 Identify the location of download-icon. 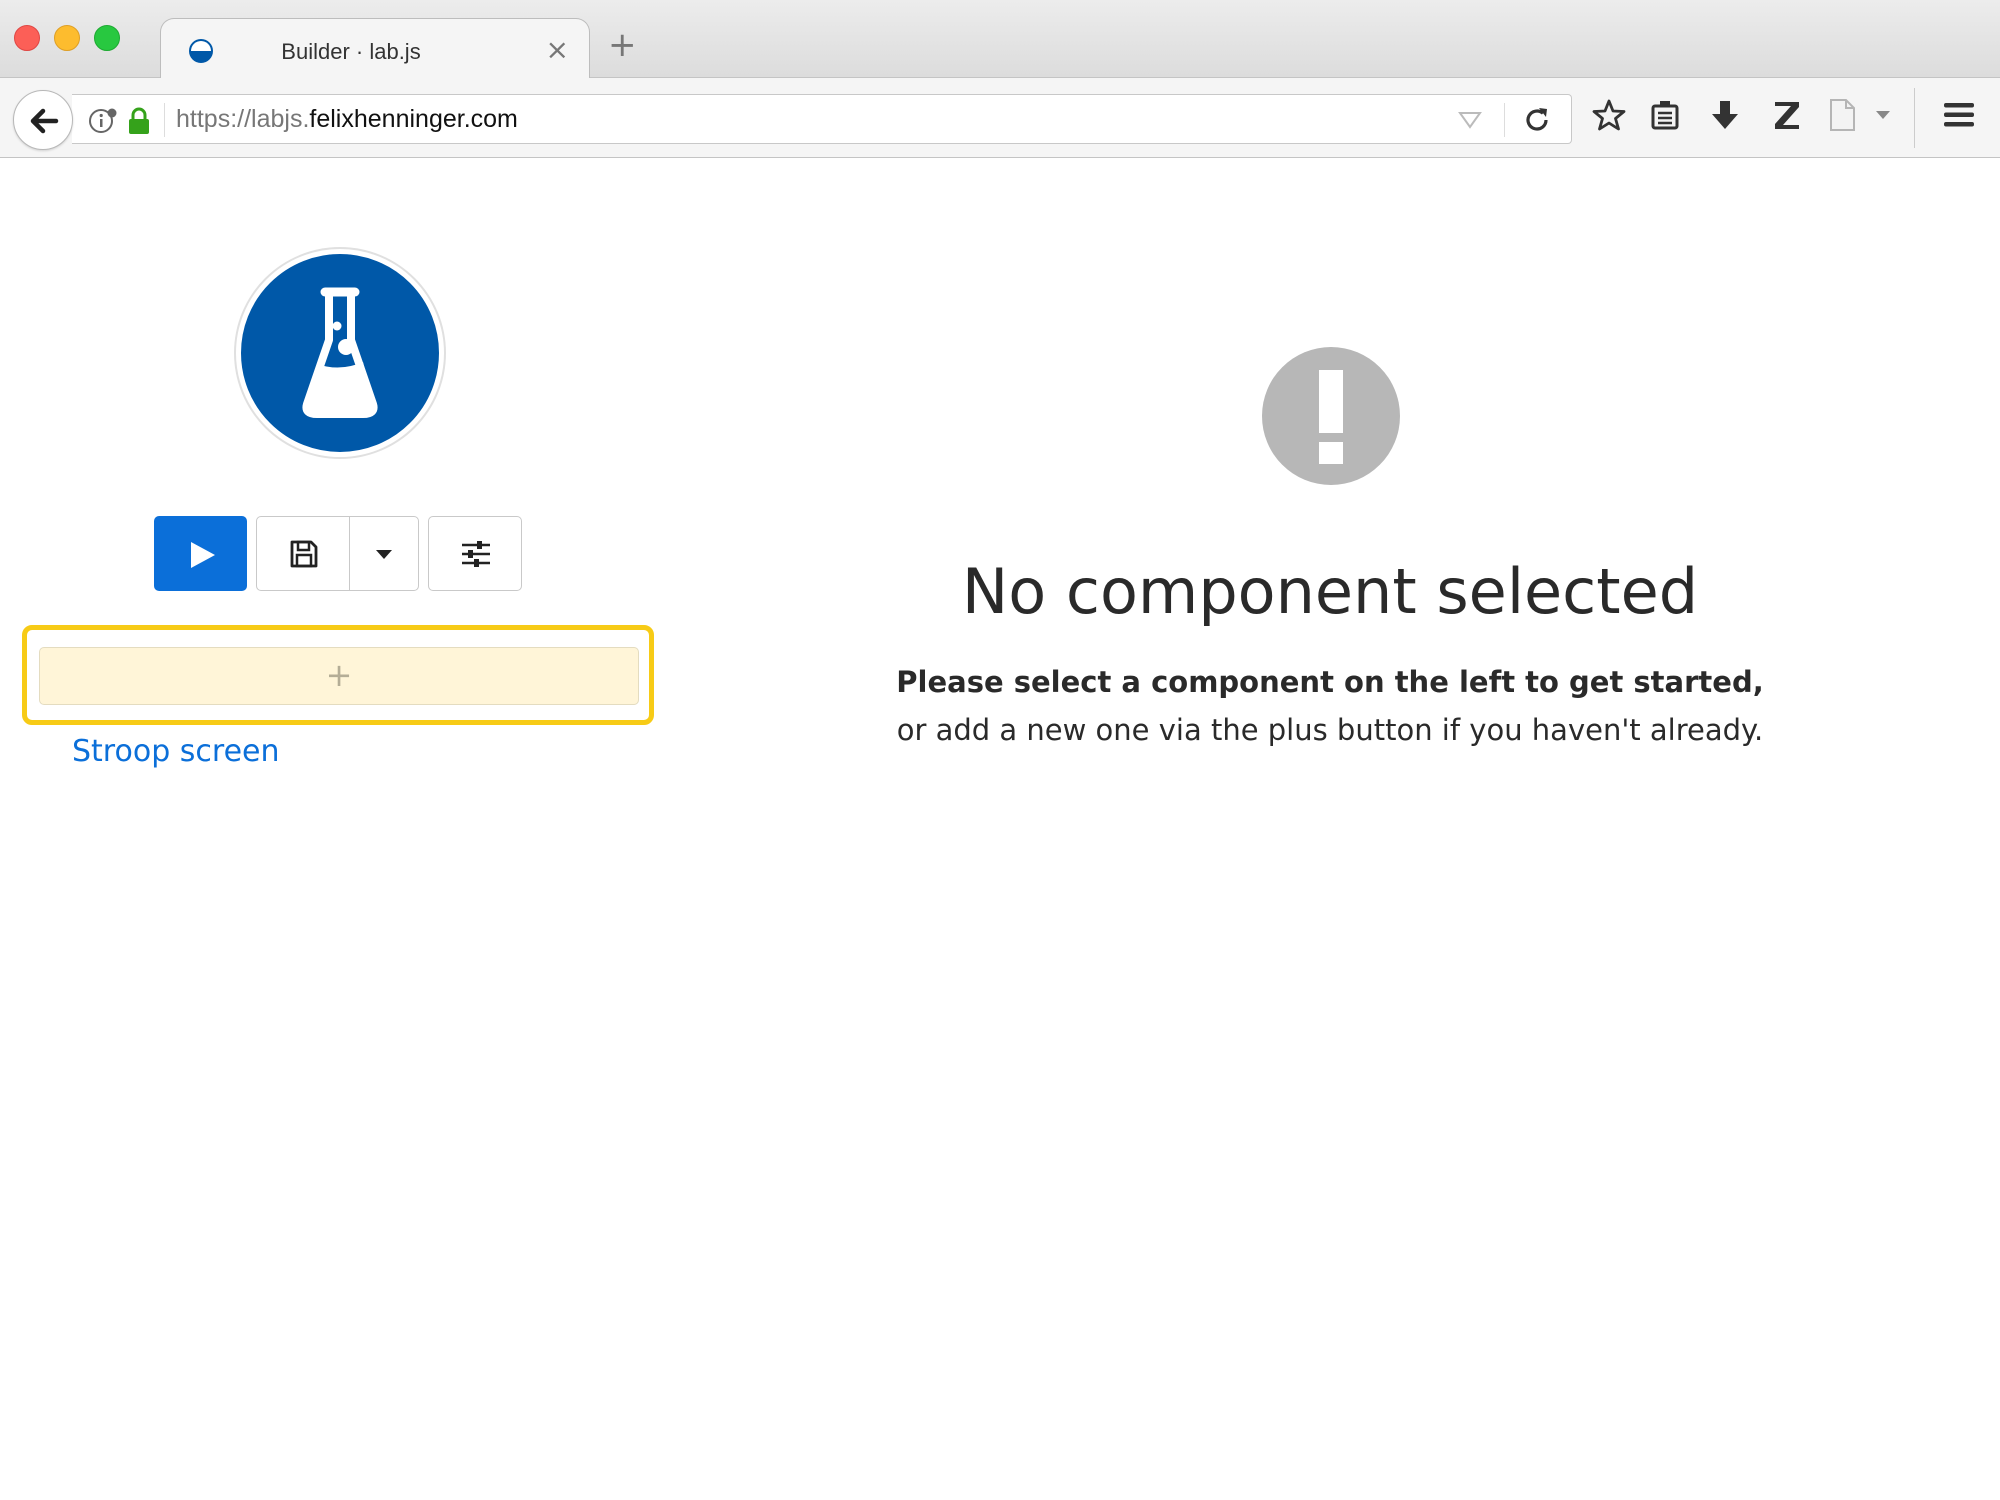
(1725, 115).